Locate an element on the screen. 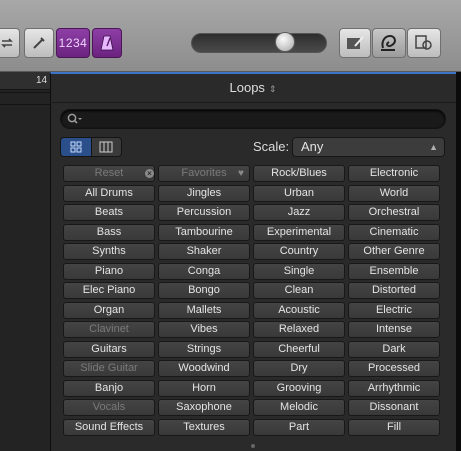 This screenshot has width=461, height=451. loop-browser-button is located at coordinates (389, 43).